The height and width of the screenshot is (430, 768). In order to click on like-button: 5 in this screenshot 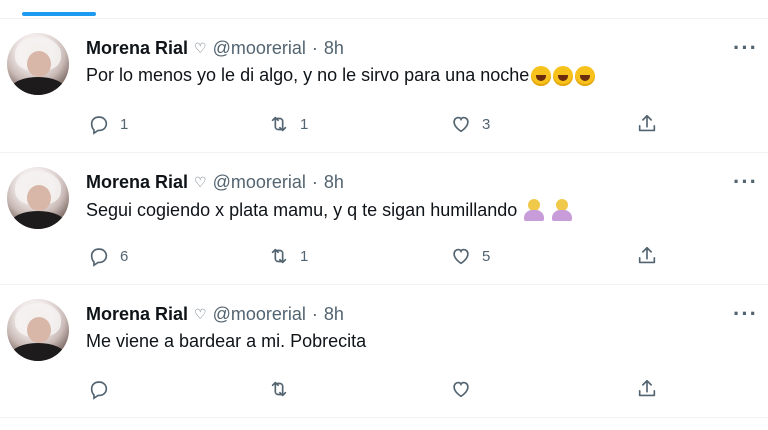, I will do `click(470, 256)`.